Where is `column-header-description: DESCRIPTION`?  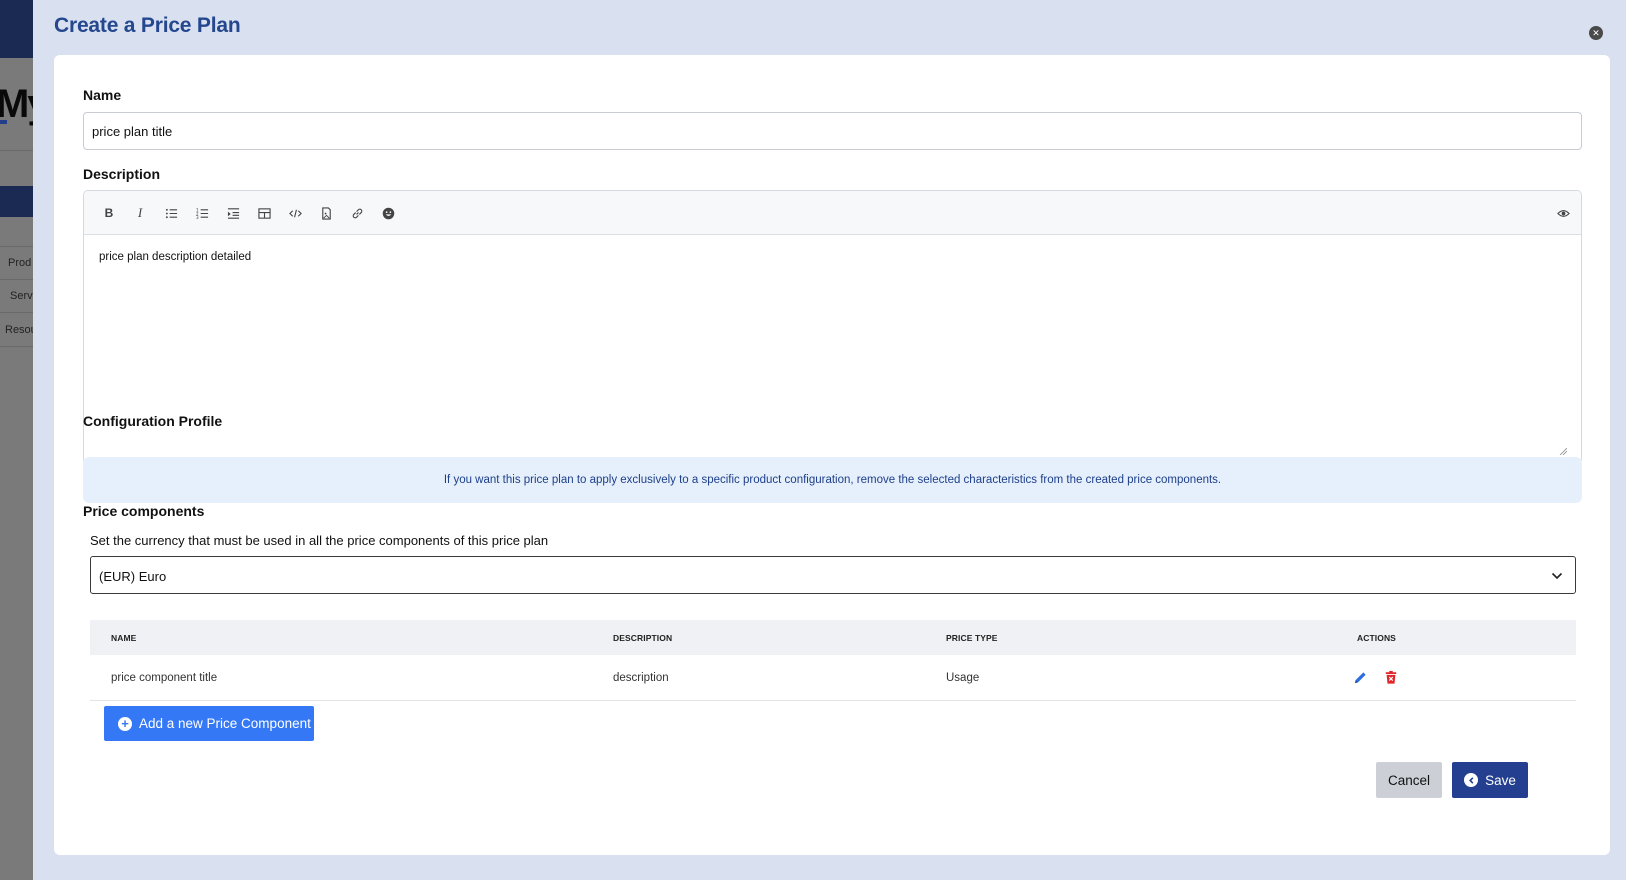
column-header-description: DESCRIPTION is located at coordinates (643, 638).